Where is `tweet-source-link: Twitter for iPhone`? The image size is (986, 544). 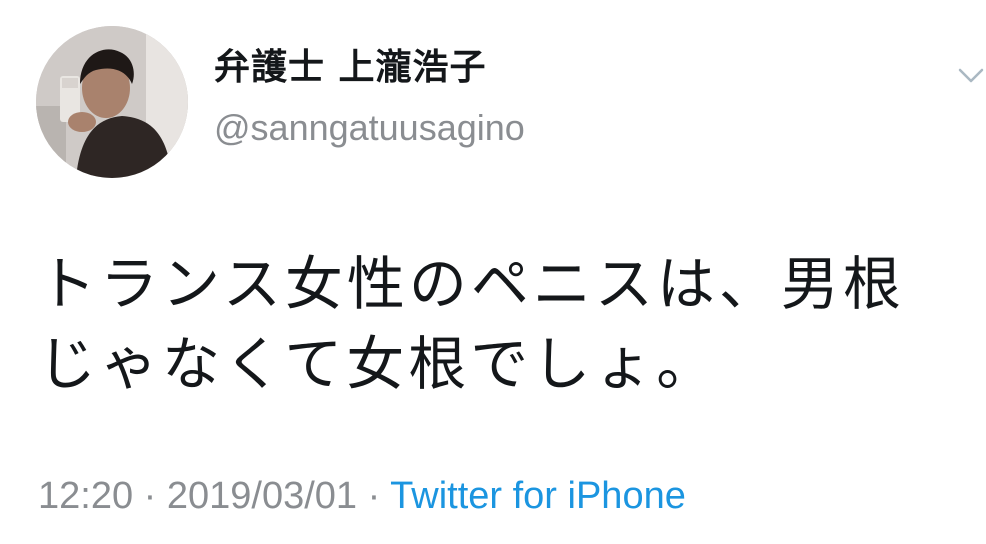 tweet-source-link: Twitter for iPhone is located at coordinates (538, 496).